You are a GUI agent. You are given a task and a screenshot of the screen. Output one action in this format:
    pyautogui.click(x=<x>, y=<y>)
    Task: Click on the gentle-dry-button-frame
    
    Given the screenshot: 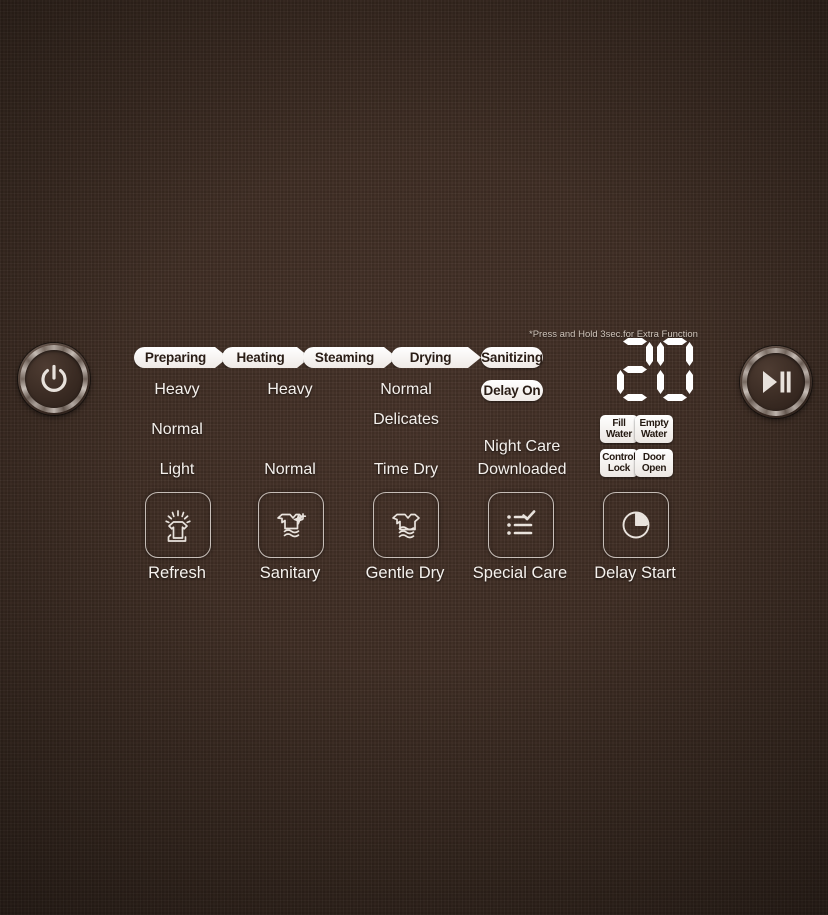 What is the action you would take?
    pyautogui.click(x=406, y=525)
    